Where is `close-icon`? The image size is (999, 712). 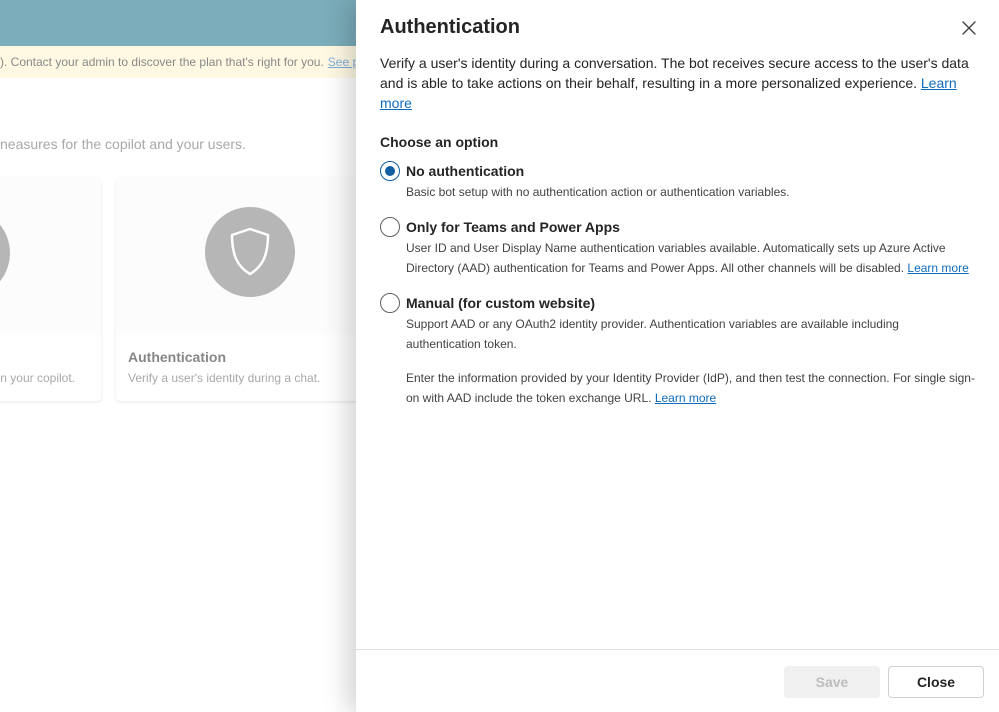 close-icon is located at coordinates (969, 28).